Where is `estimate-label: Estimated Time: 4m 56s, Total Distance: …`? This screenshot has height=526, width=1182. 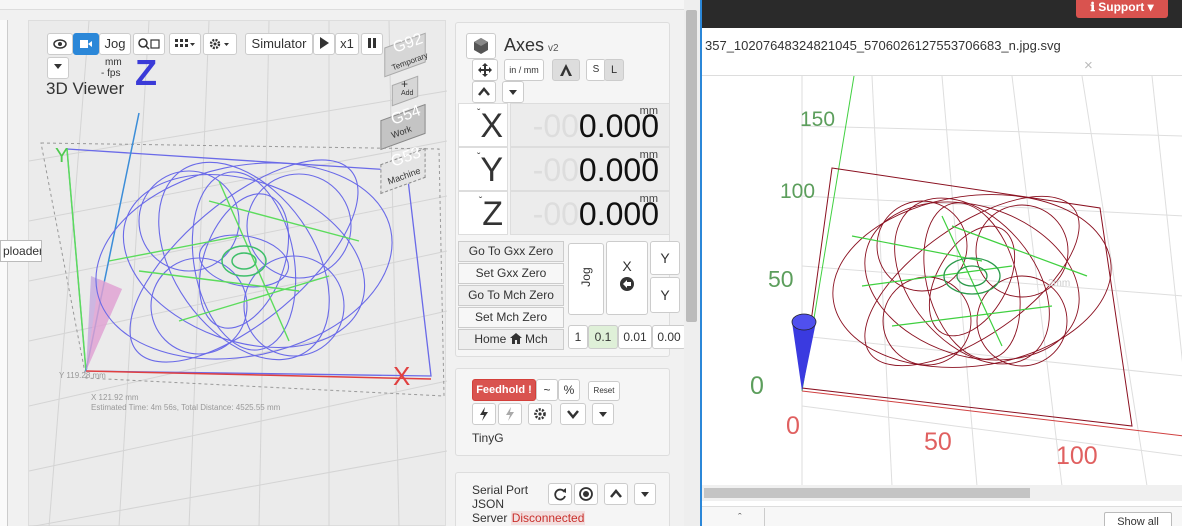 estimate-label: Estimated Time: 4m 56s, Total Distance: … is located at coordinates (186, 407).